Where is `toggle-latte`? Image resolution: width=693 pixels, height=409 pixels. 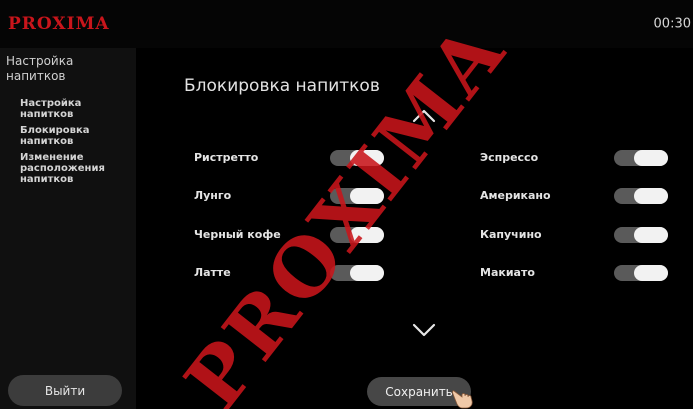 toggle-latte is located at coordinates (357, 273).